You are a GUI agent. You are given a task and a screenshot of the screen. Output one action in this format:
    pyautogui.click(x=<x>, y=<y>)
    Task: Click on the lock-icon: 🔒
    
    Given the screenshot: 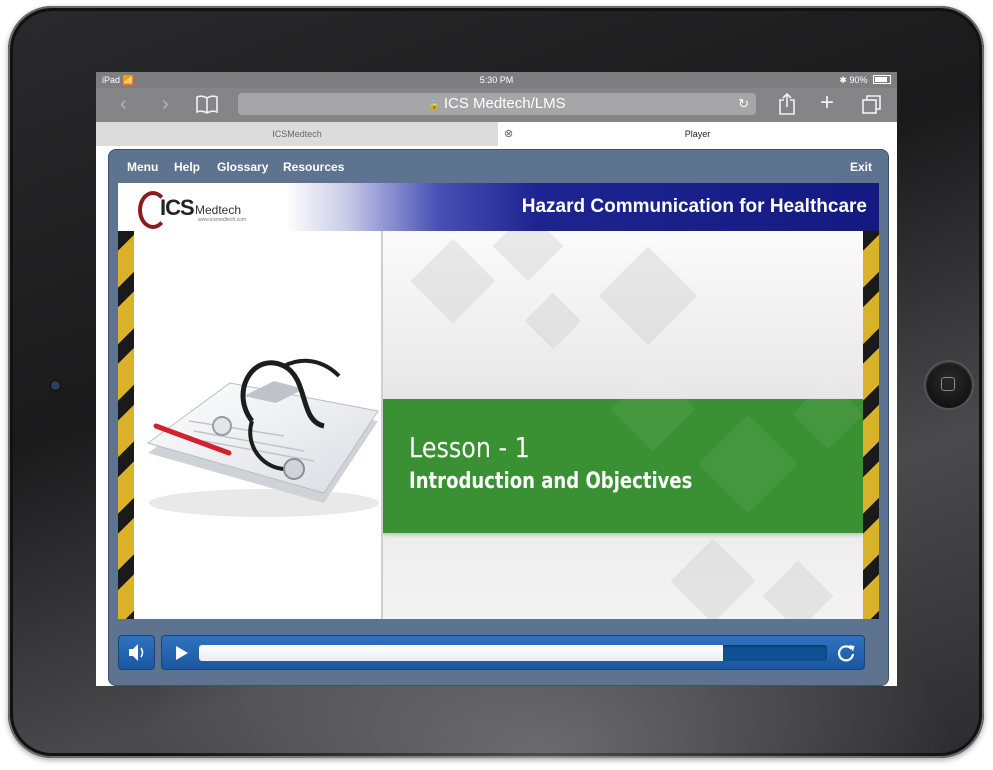 What is the action you would take?
    pyautogui.click(x=434, y=105)
    